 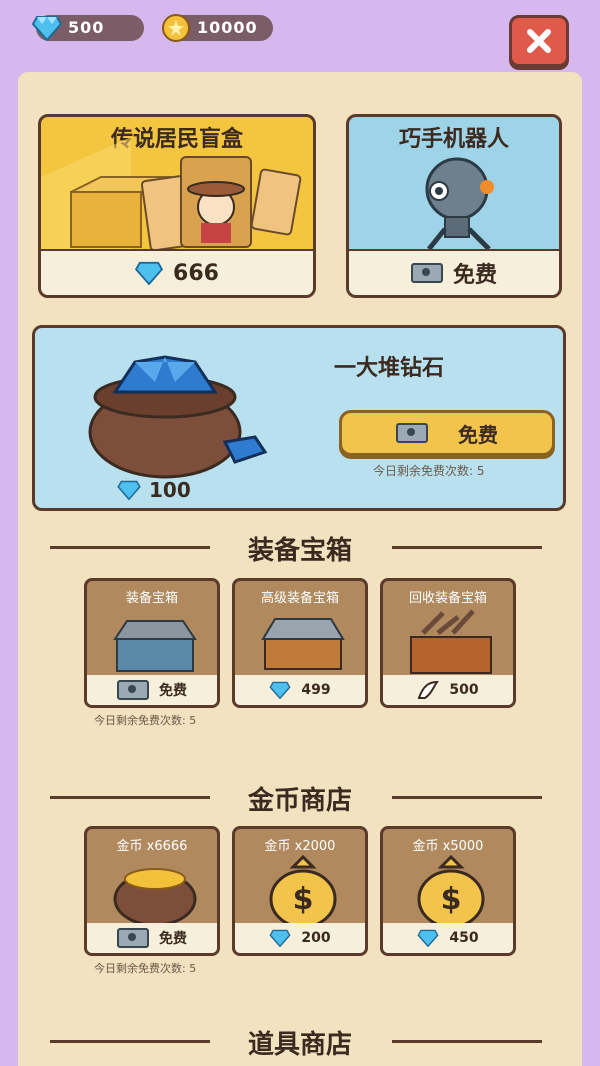 What do you see at coordinates (171, 197) in the screenshot?
I see `blind-box-illustration` at bounding box center [171, 197].